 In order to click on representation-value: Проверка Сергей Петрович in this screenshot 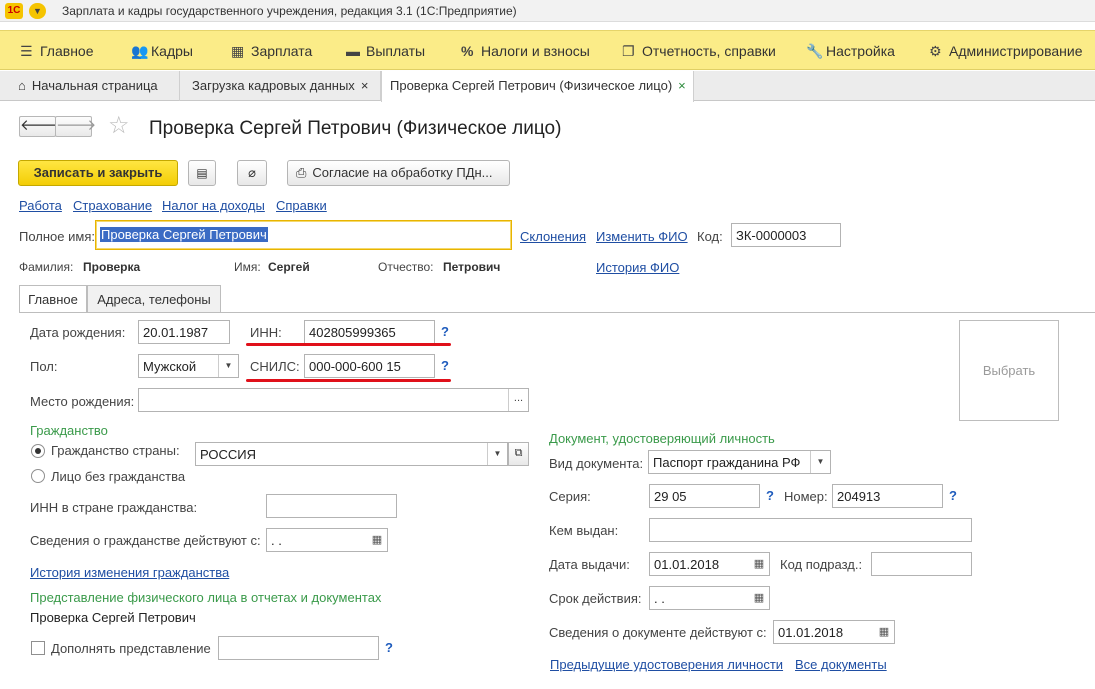, I will do `click(113, 617)`.